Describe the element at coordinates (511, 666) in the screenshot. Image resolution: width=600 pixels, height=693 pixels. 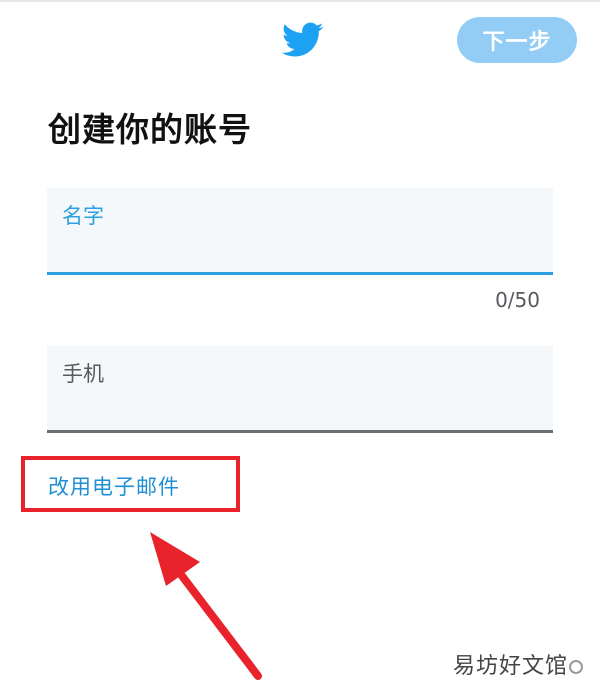
I see `watermark-text: 易坊好文馆` at that location.